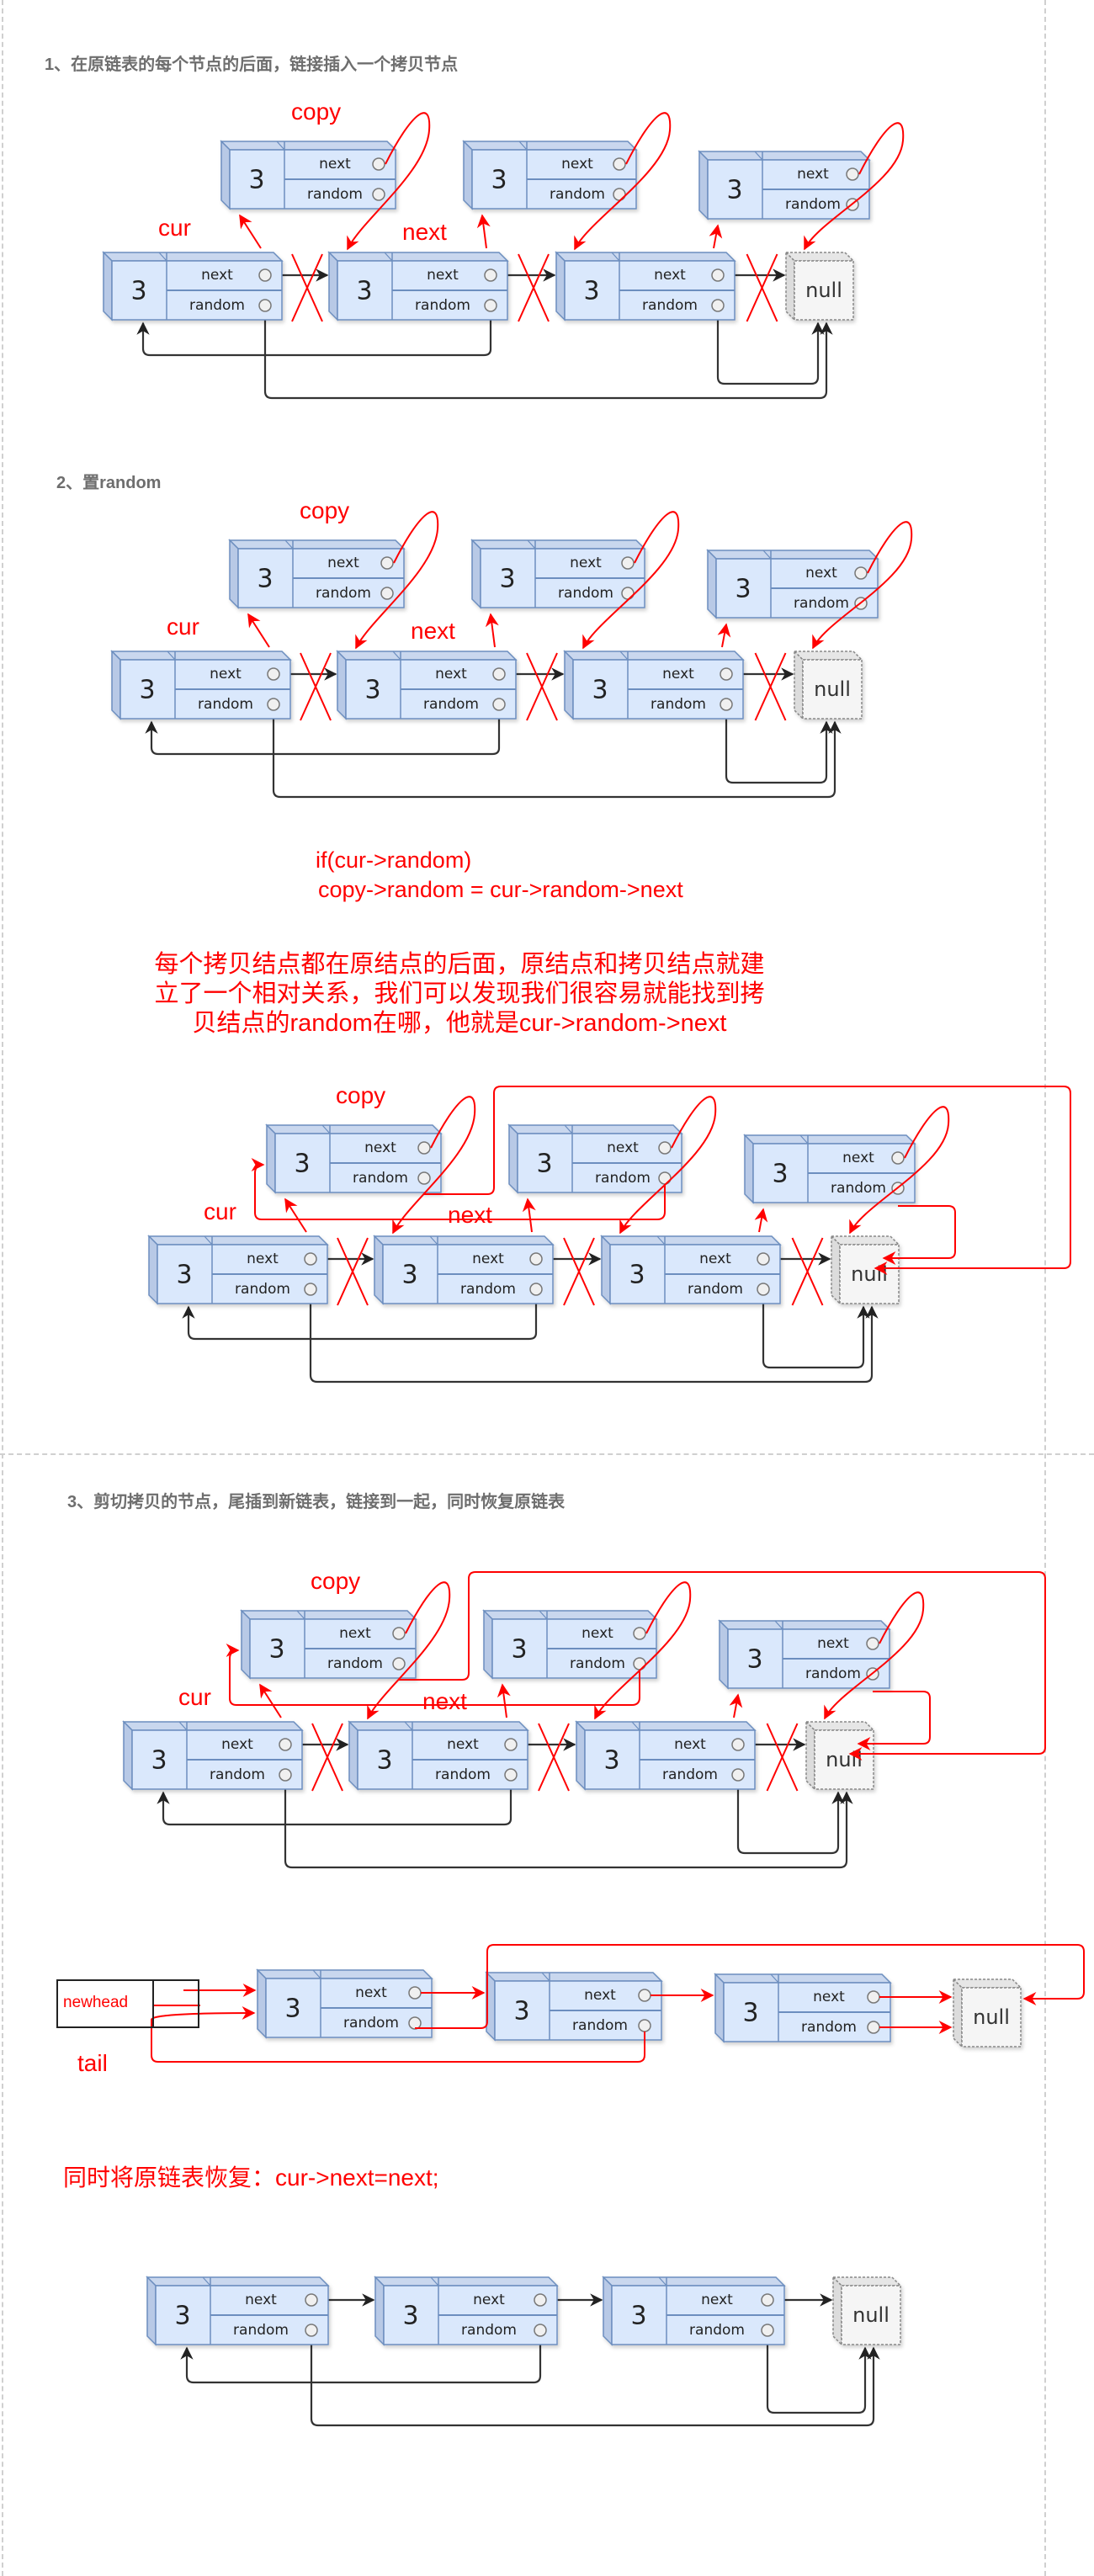 The image size is (1094, 2576). What do you see at coordinates (501, 890) in the screenshot?
I see `code-line-2: copy->random = cur->random->next` at bounding box center [501, 890].